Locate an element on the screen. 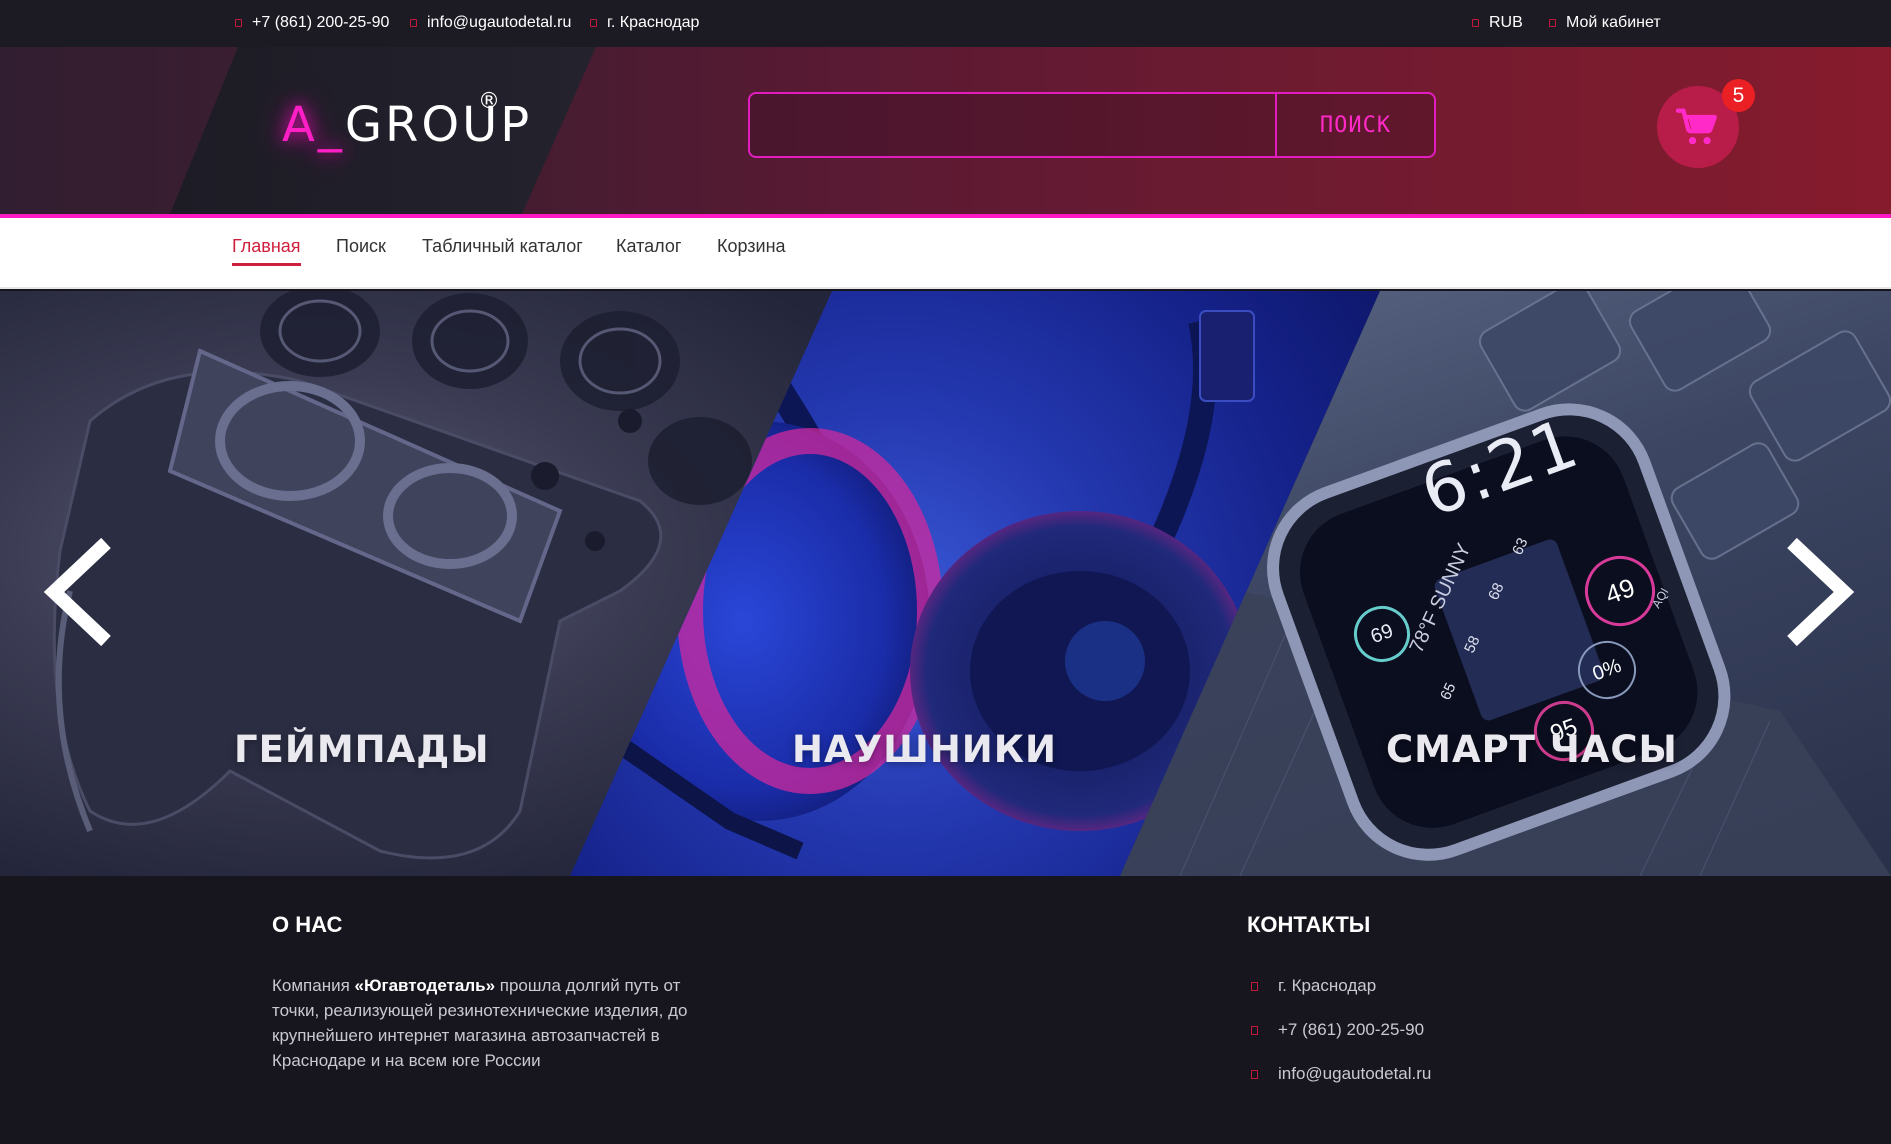 Image resolution: width=1891 pixels, height=1144 pixels. logo-registered-mark: ® is located at coordinates (489, 101).